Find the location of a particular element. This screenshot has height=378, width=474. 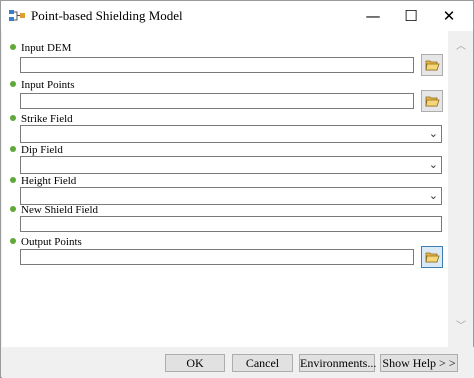

input-dem-field is located at coordinates (217, 65).